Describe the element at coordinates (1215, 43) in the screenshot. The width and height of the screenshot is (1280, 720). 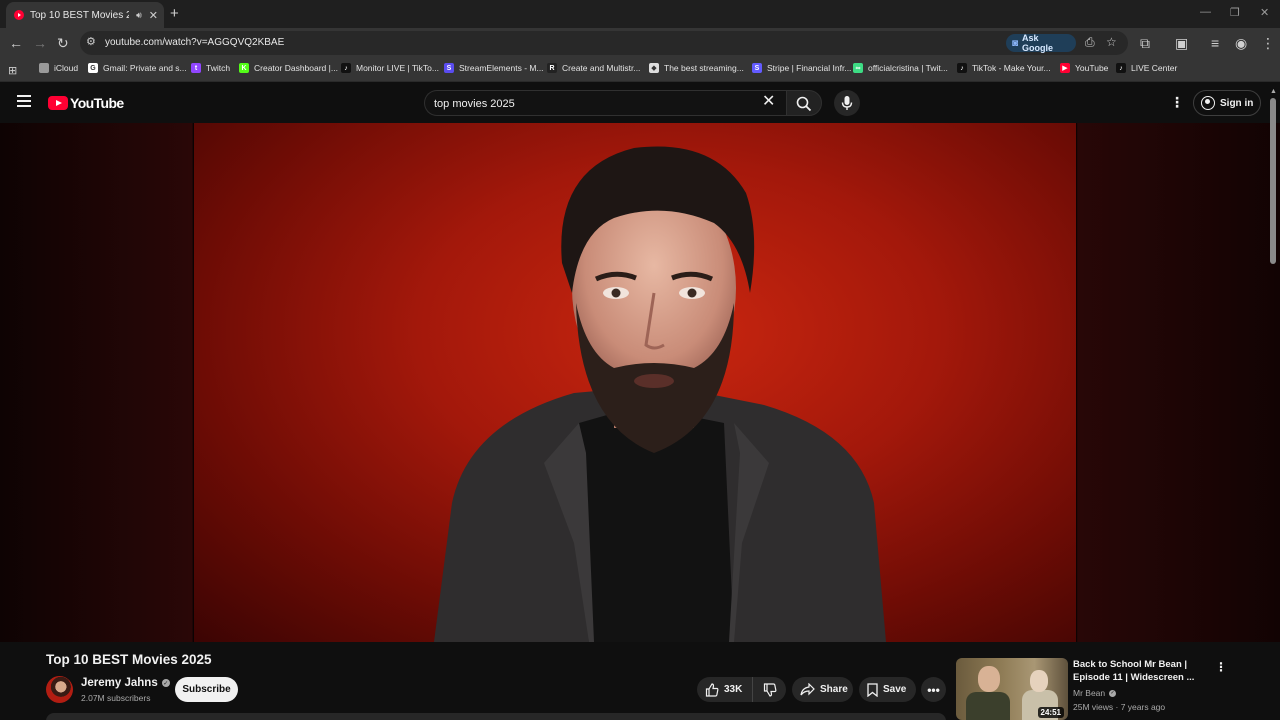
I see `media-controls-icon: ≡` at that location.